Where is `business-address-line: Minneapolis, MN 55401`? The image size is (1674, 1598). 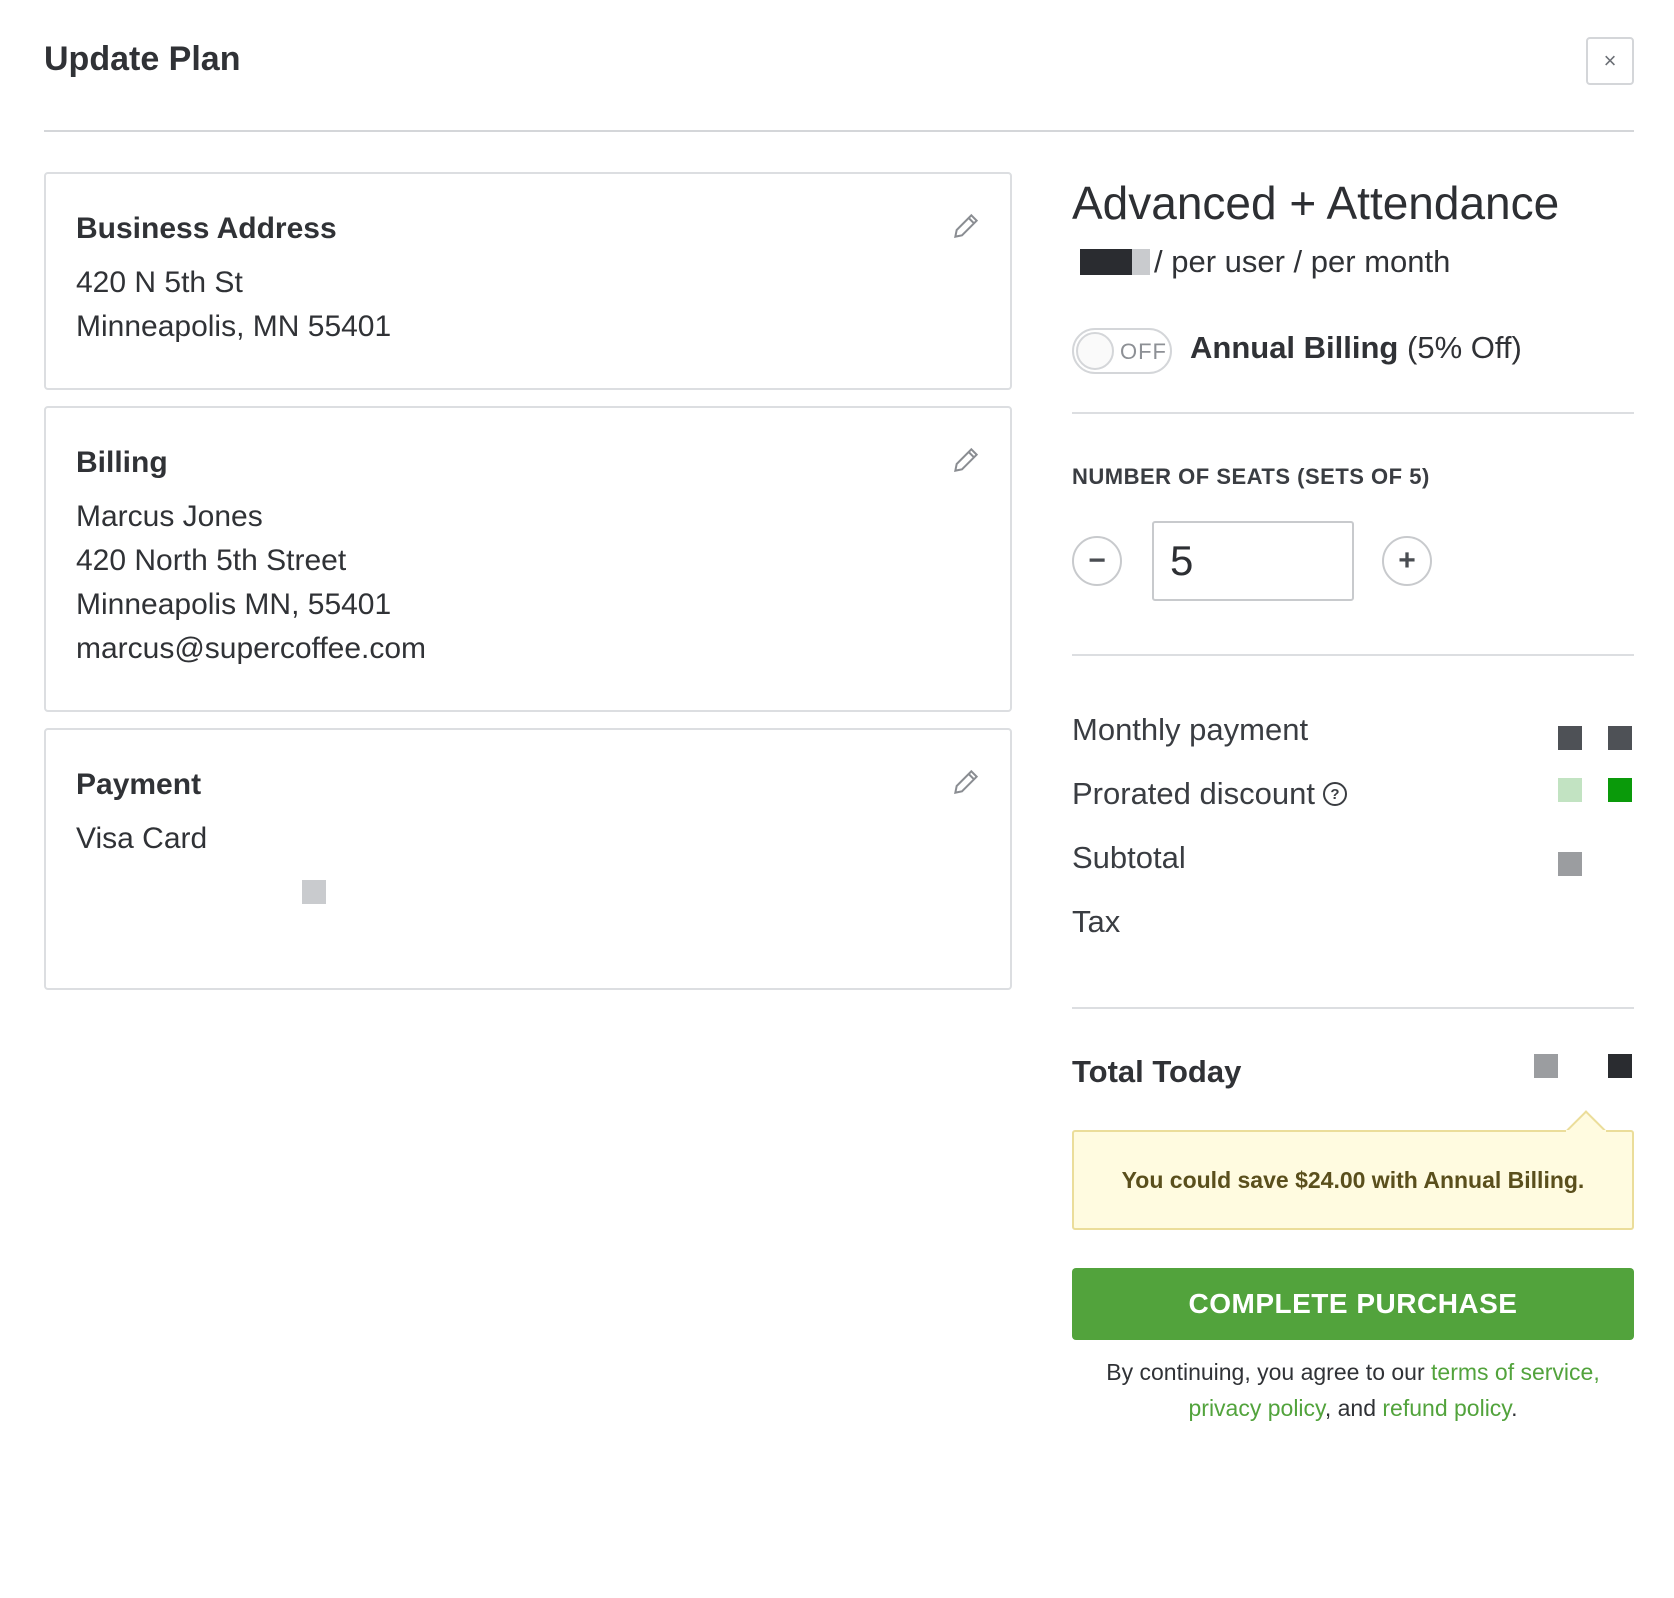
business-address-line: Minneapolis, MN 55401 is located at coordinates (234, 326).